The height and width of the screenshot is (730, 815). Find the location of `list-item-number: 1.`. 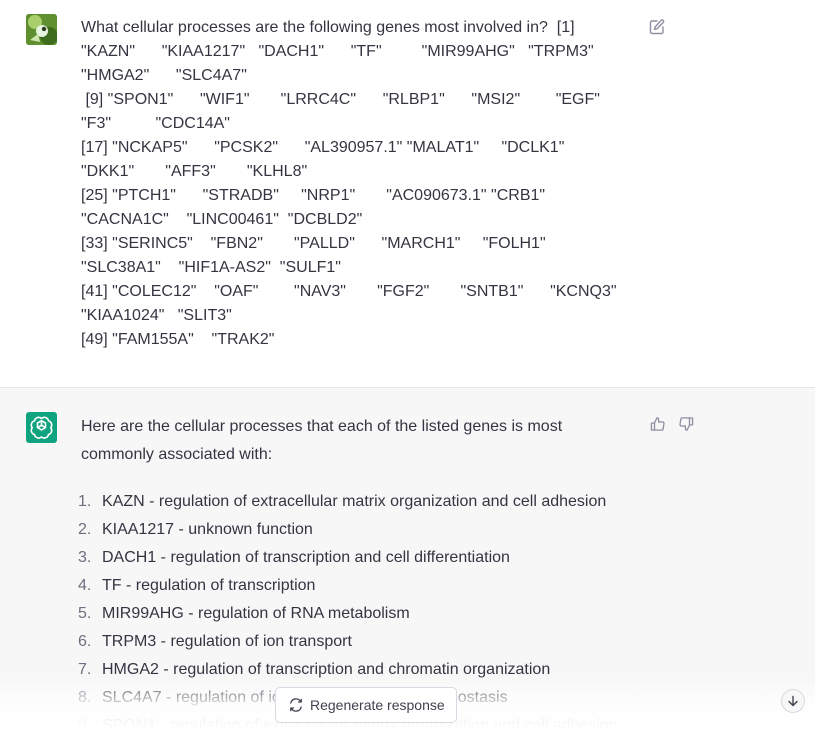

list-item-number: 1. is located at coordinates (85, 501).